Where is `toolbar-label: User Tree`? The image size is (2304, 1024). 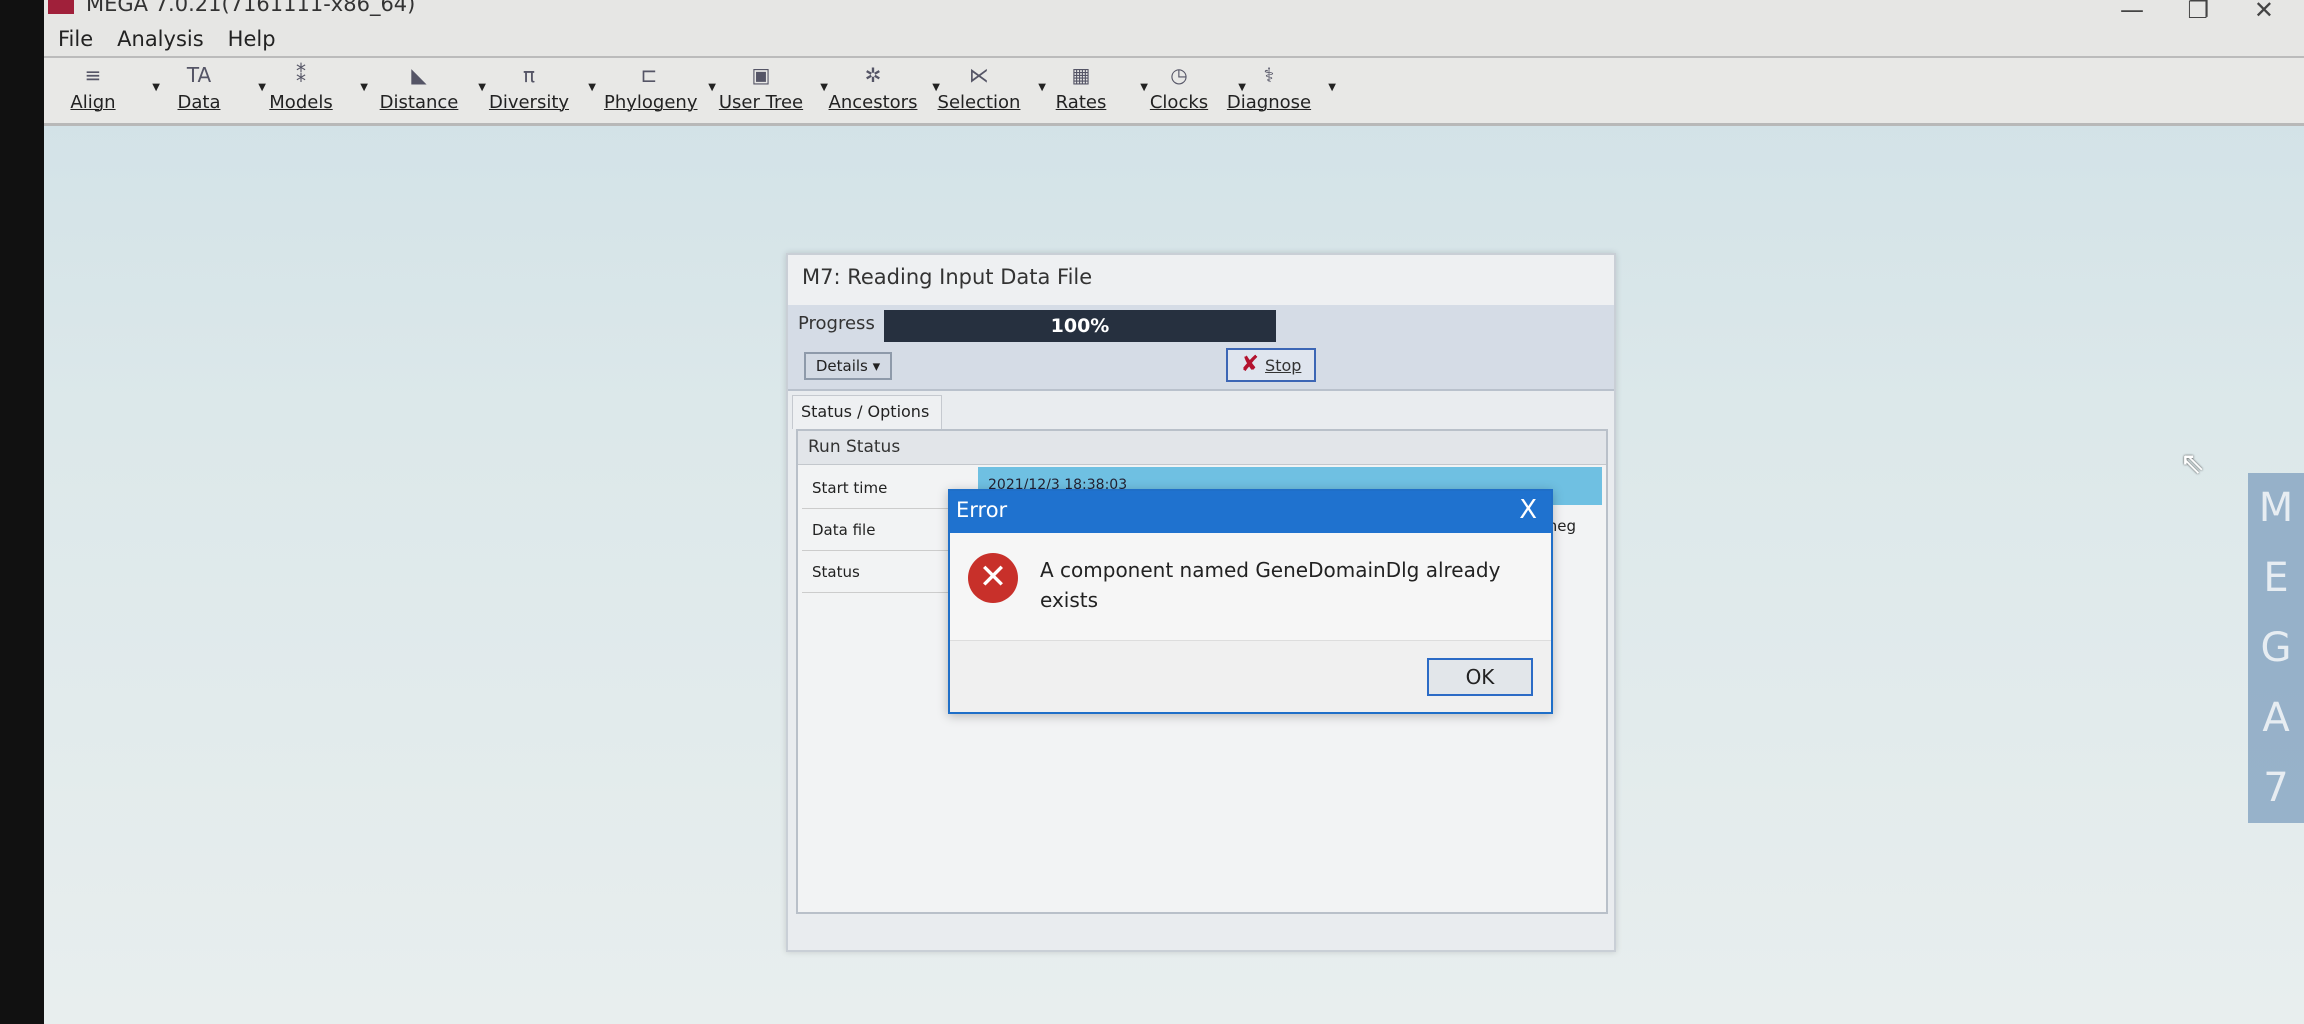 toolbar-label: User Tree is located at coordinates (761, 102).